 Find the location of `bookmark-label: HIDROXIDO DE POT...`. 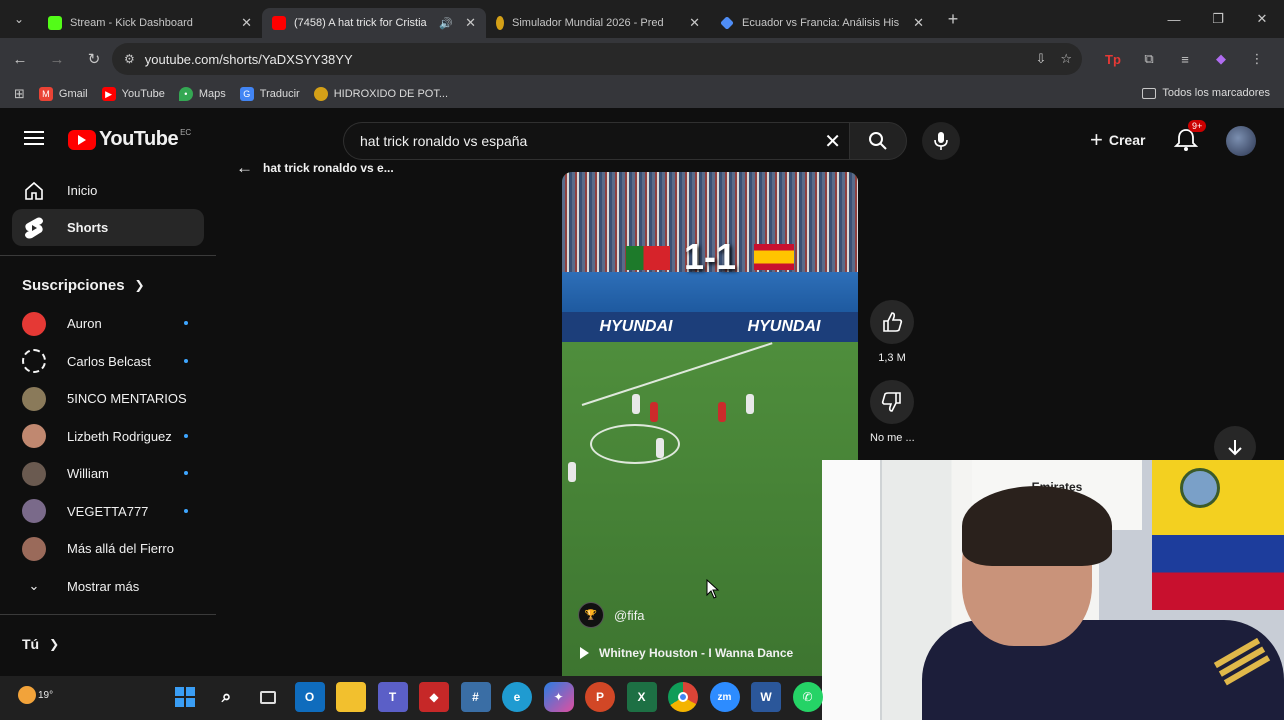

bookmark-label: HIDROXIDO DE POT... is located at coordinates (391, 94).